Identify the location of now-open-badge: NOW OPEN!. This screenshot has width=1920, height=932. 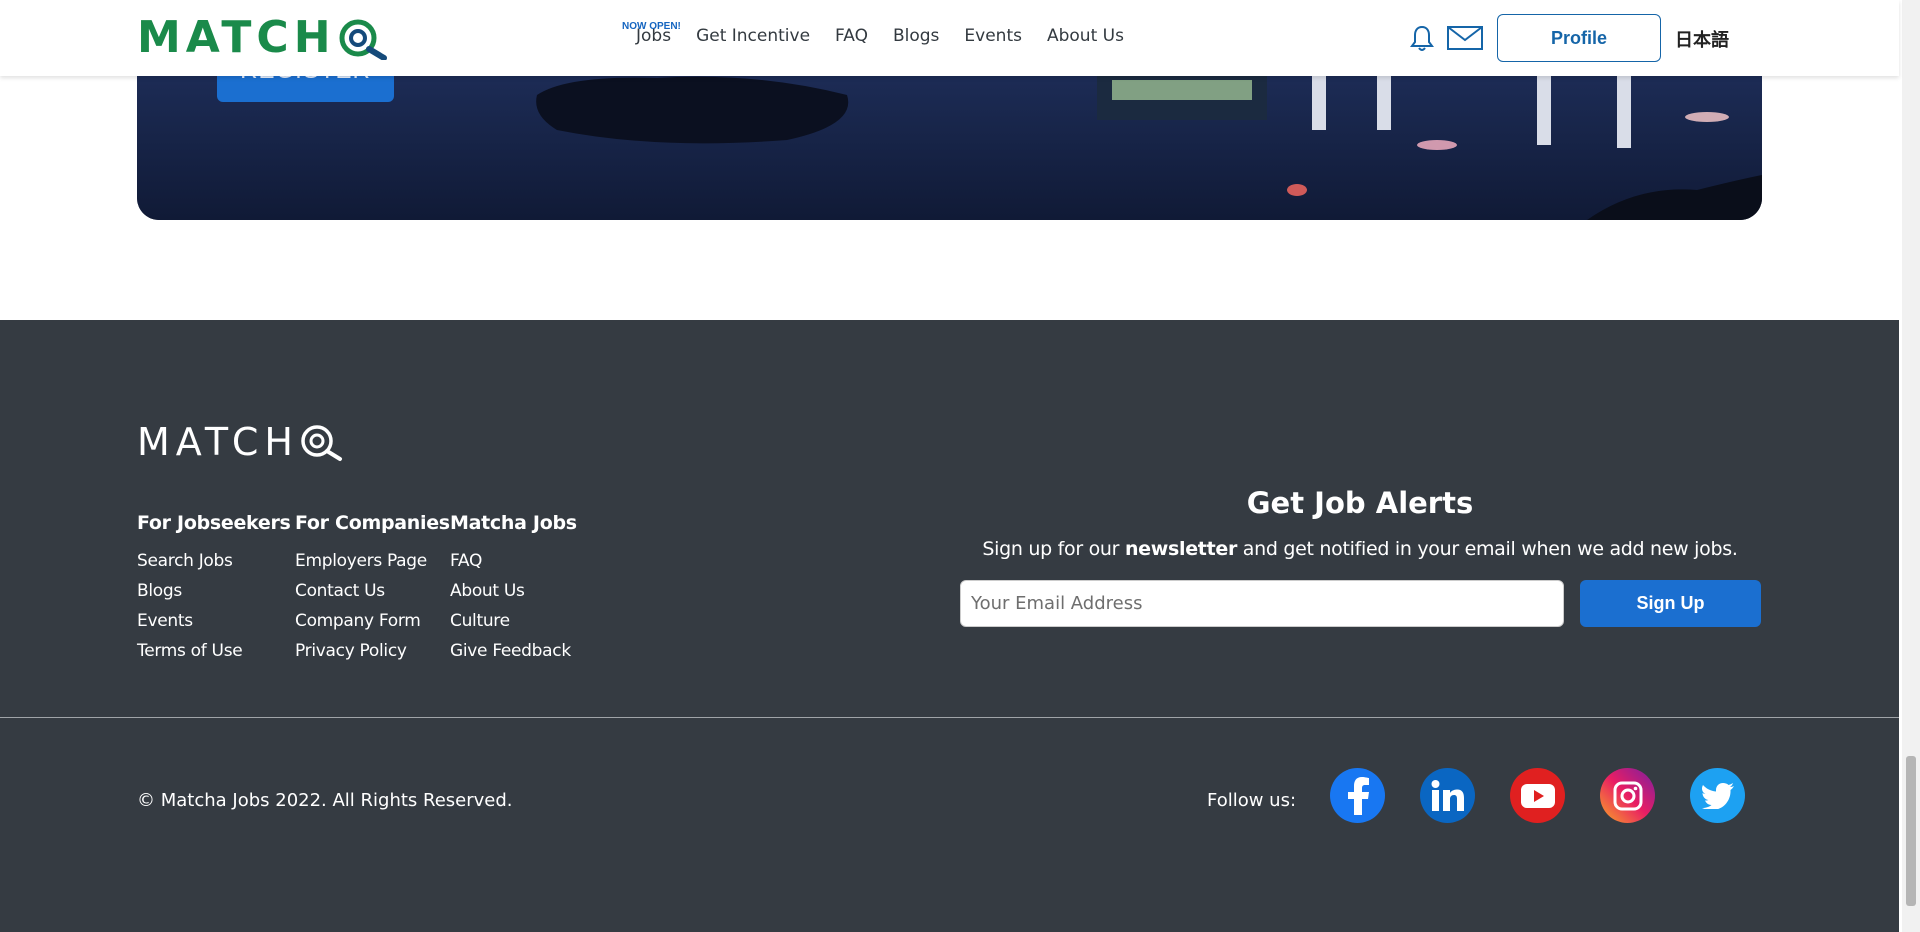
(651, 26).